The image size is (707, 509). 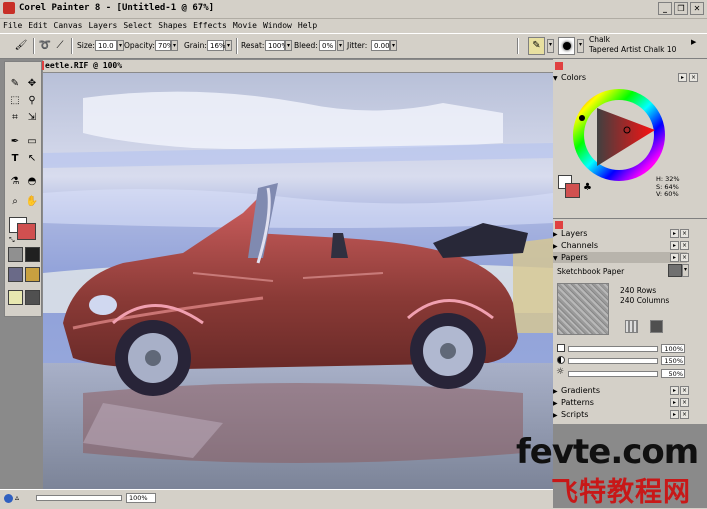 What do you see at coordinates (674, 402) in the screenshot?
I see `patterns-panel-menu-icon: ▸` at bounding box center [674, 402].